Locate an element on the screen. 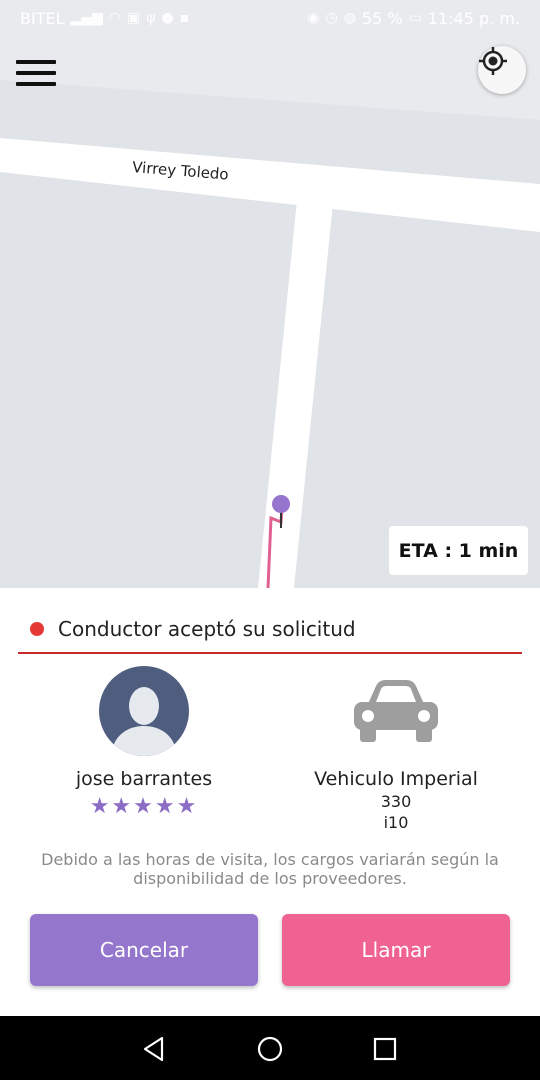 The image size is (540, 1080). my-location-button is located at coordinates (502, 70).